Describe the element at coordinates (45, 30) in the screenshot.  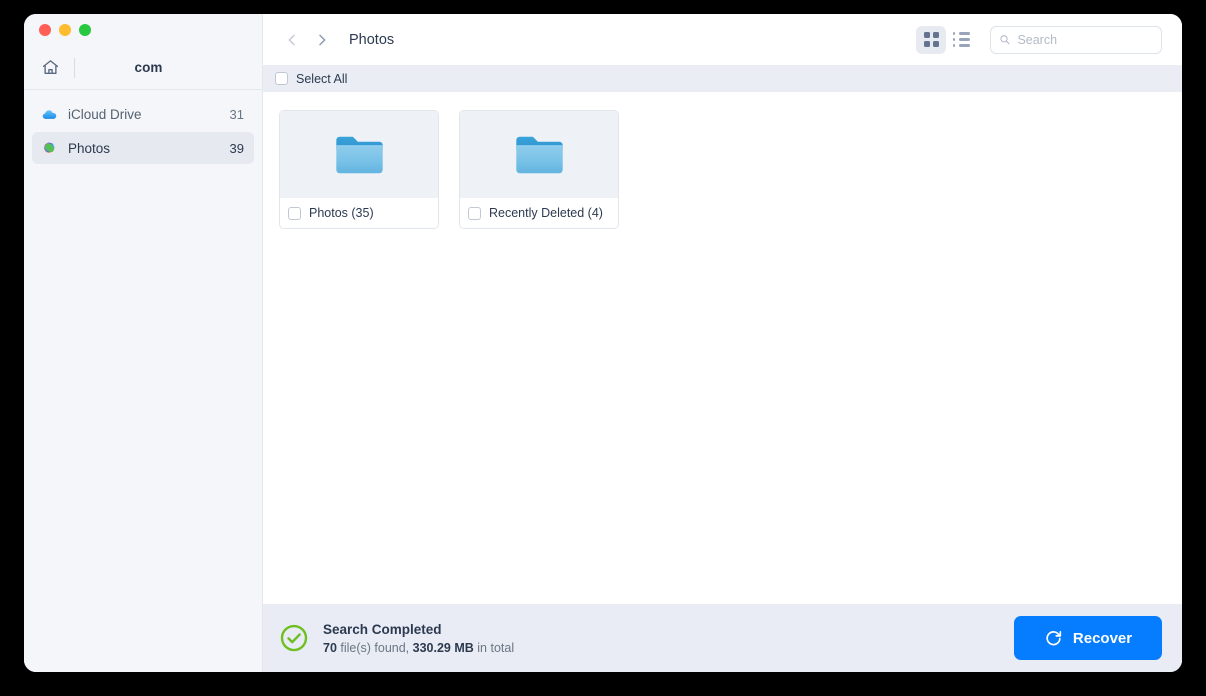
I see `close-button` at that location.